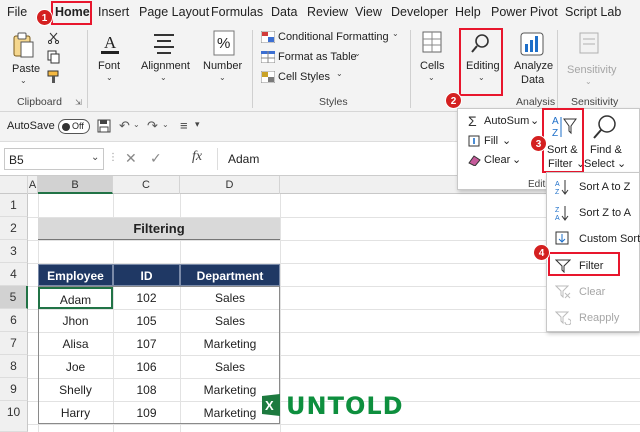 The image size is (640, 432). I want to click on cell-id: 108, so click(146, 390).